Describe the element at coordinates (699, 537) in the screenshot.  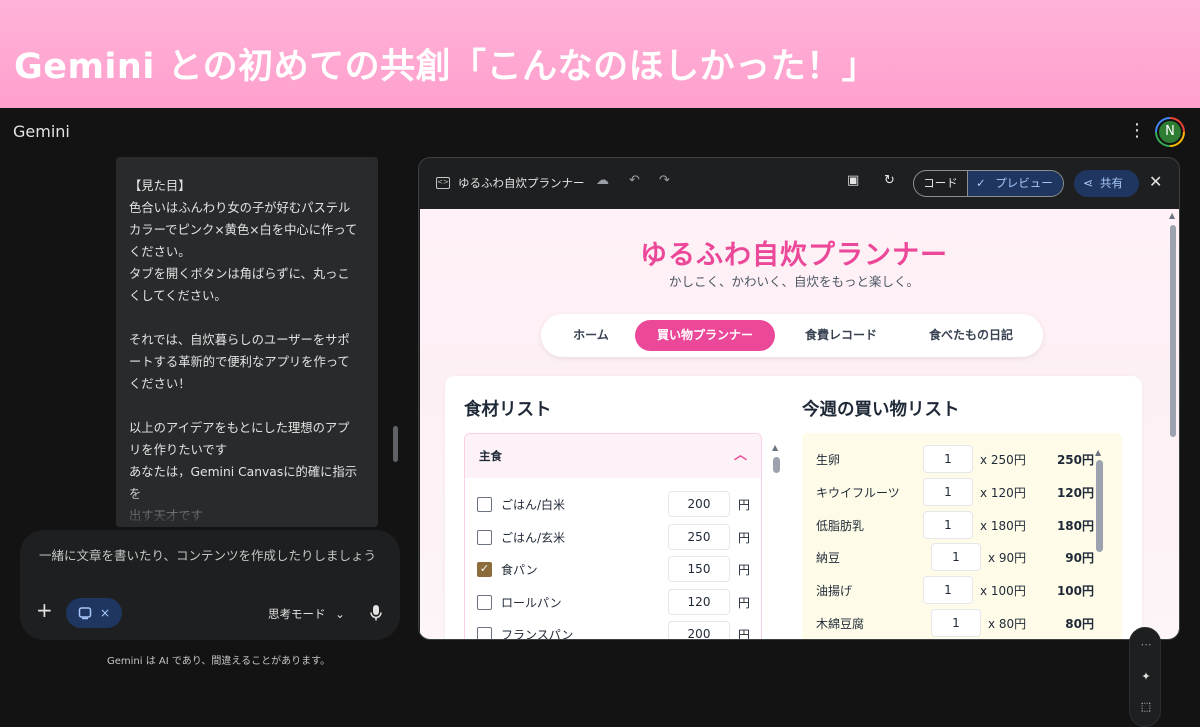
I see `ingredient-price-input: 250` at that location.